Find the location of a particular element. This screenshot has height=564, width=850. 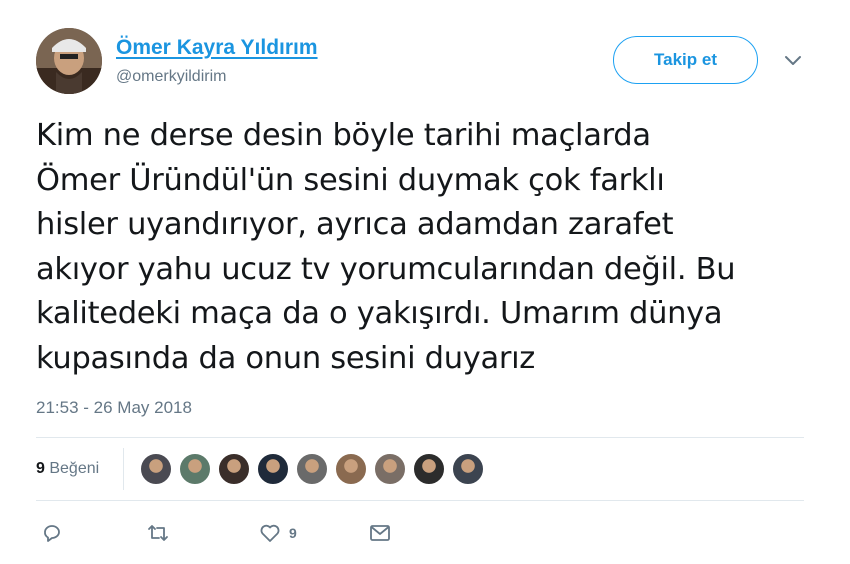

likes-count: 9 is located at coordinates (40, 468).